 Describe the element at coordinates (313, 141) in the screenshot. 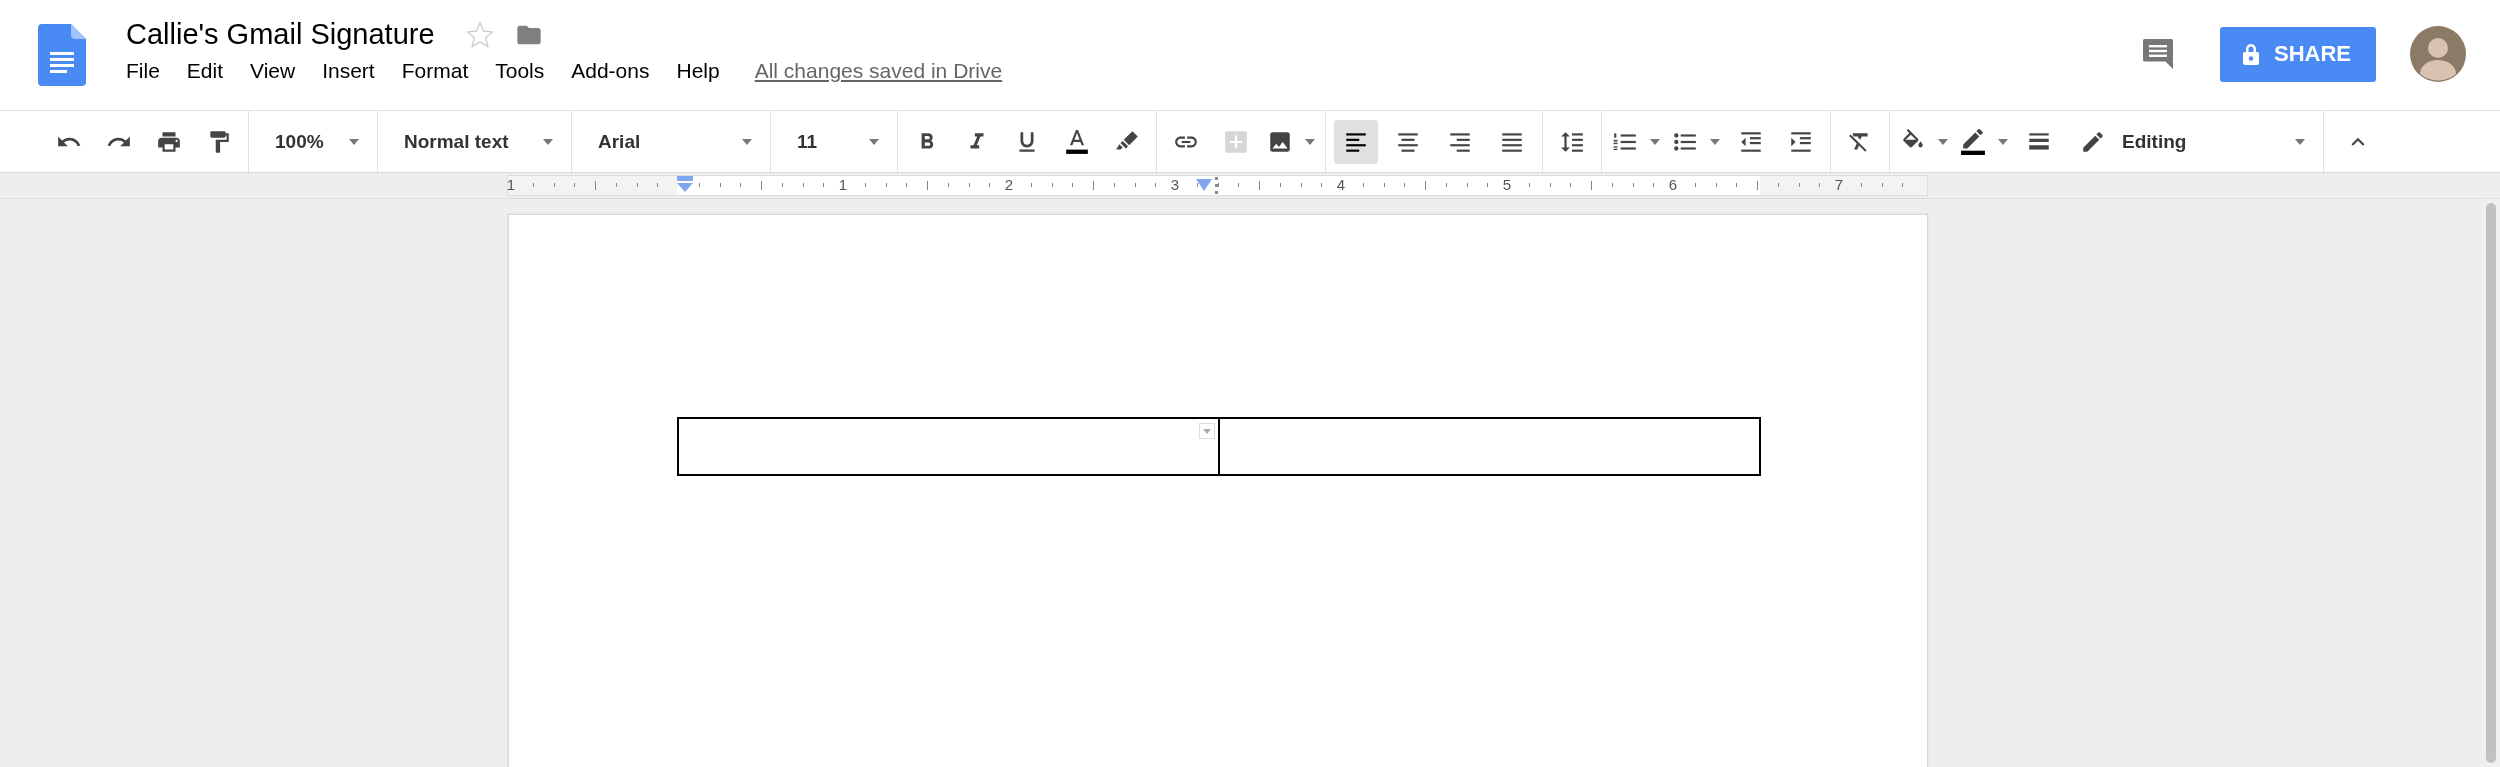

I see `zoom-dropdown: 100%` at that location.